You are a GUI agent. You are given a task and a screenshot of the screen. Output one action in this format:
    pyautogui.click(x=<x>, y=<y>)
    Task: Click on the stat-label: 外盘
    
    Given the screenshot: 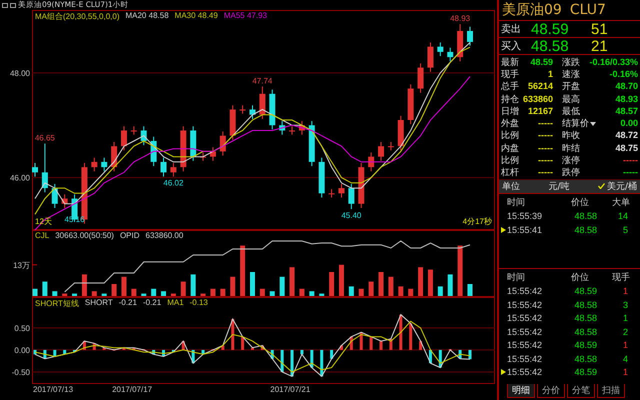 What is the action you would take?
    pyautogui.click(x=510, y=124)
    